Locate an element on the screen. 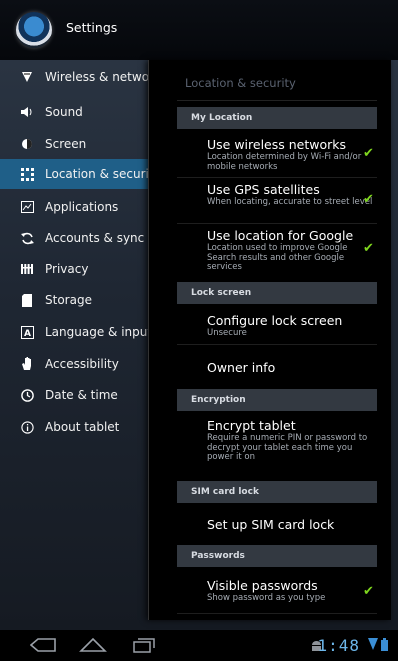  privacy-icon is located at coordinates (27, 269).